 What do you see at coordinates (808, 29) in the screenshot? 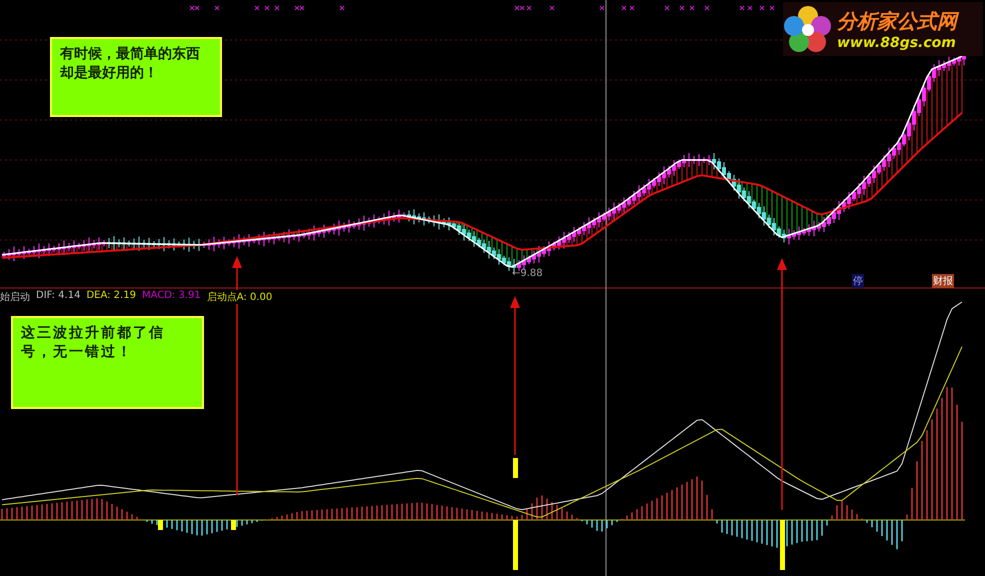
I see `flower-icon` at bounding box center [808, 29].